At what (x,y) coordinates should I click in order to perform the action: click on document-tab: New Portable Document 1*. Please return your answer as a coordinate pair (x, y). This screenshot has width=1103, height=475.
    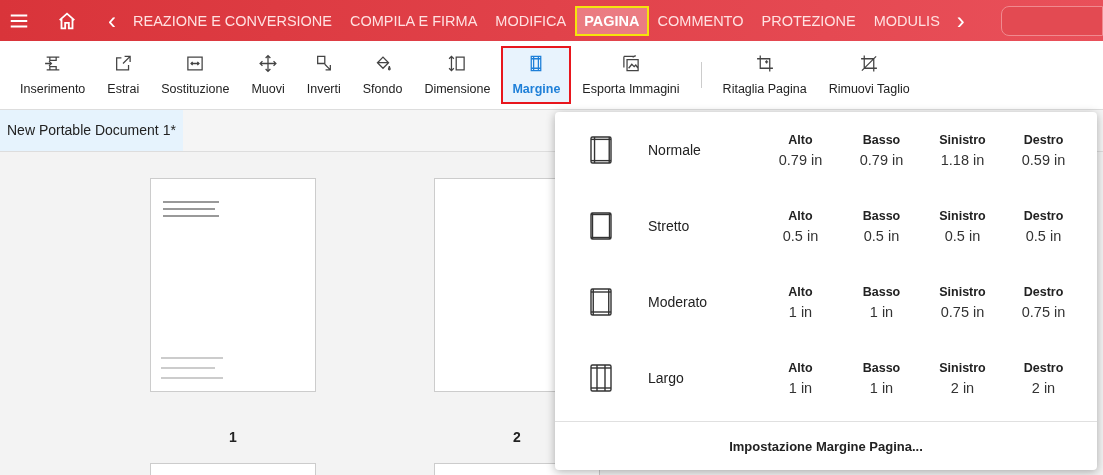
    Looking at the image, I should click on (91, 130).